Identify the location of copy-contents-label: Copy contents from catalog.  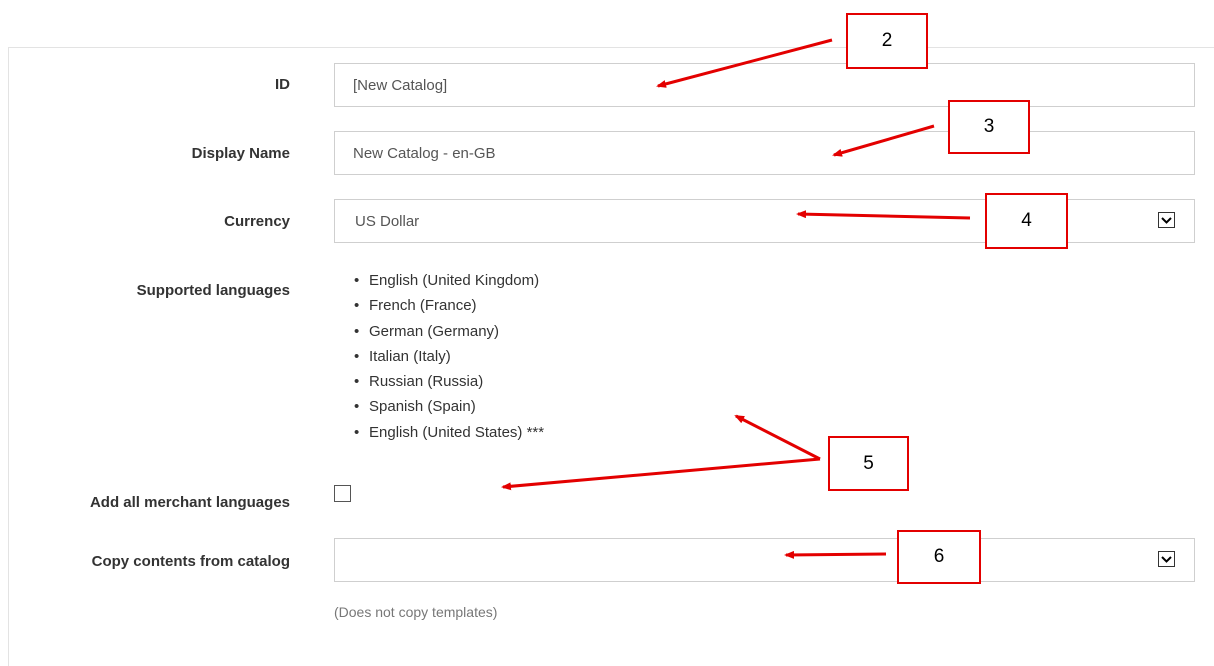
(190, 561).